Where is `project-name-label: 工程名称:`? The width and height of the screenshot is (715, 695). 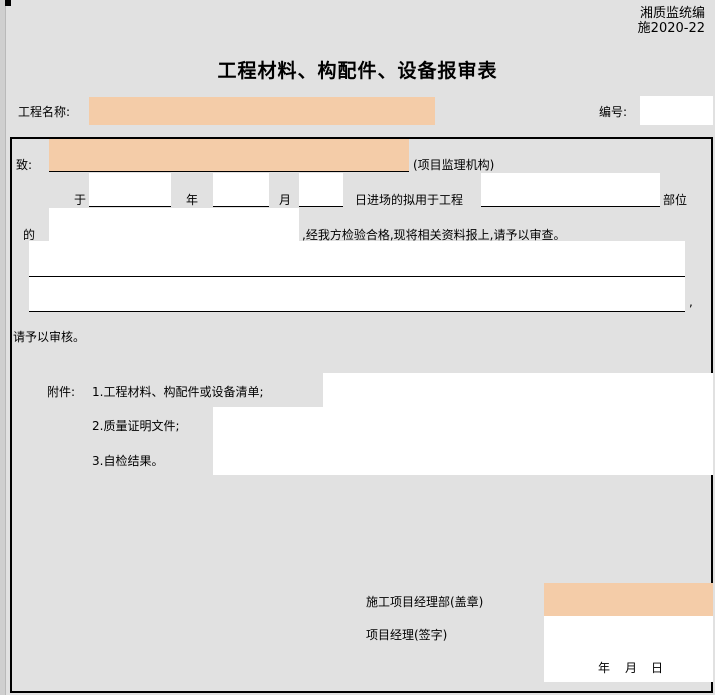
project-name-label: 工程名称: is located at coordinates (44, 112).